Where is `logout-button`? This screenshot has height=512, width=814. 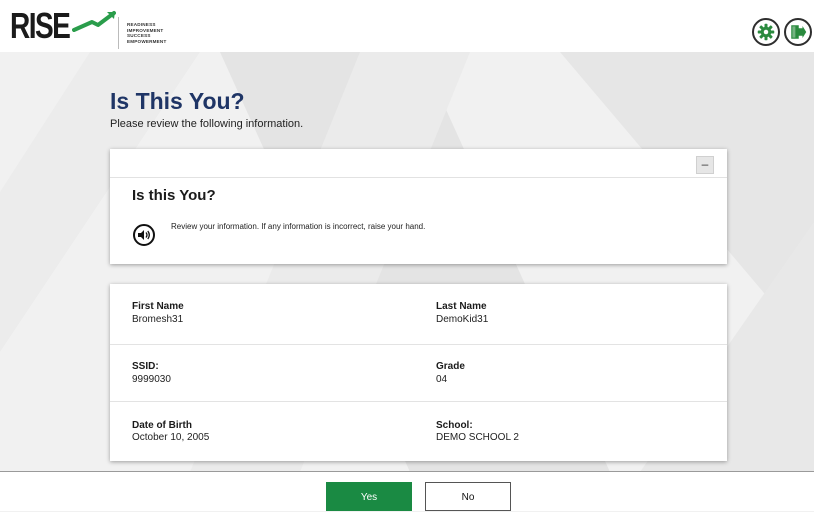
logout-button is located at coordinates (798, 32).